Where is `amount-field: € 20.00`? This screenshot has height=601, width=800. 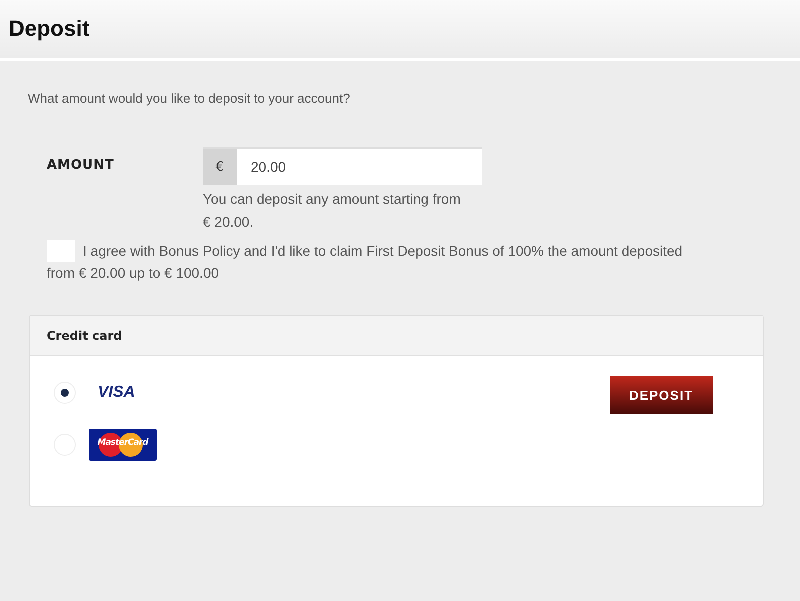
amount-field: € 20.00 is located at coordinates (342, 166).